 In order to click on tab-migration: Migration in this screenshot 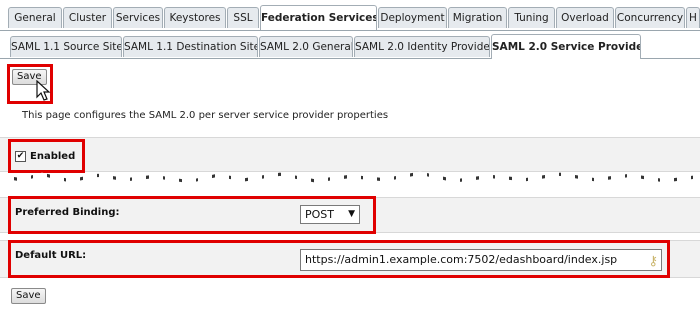, I will do `click(477, 17)`.